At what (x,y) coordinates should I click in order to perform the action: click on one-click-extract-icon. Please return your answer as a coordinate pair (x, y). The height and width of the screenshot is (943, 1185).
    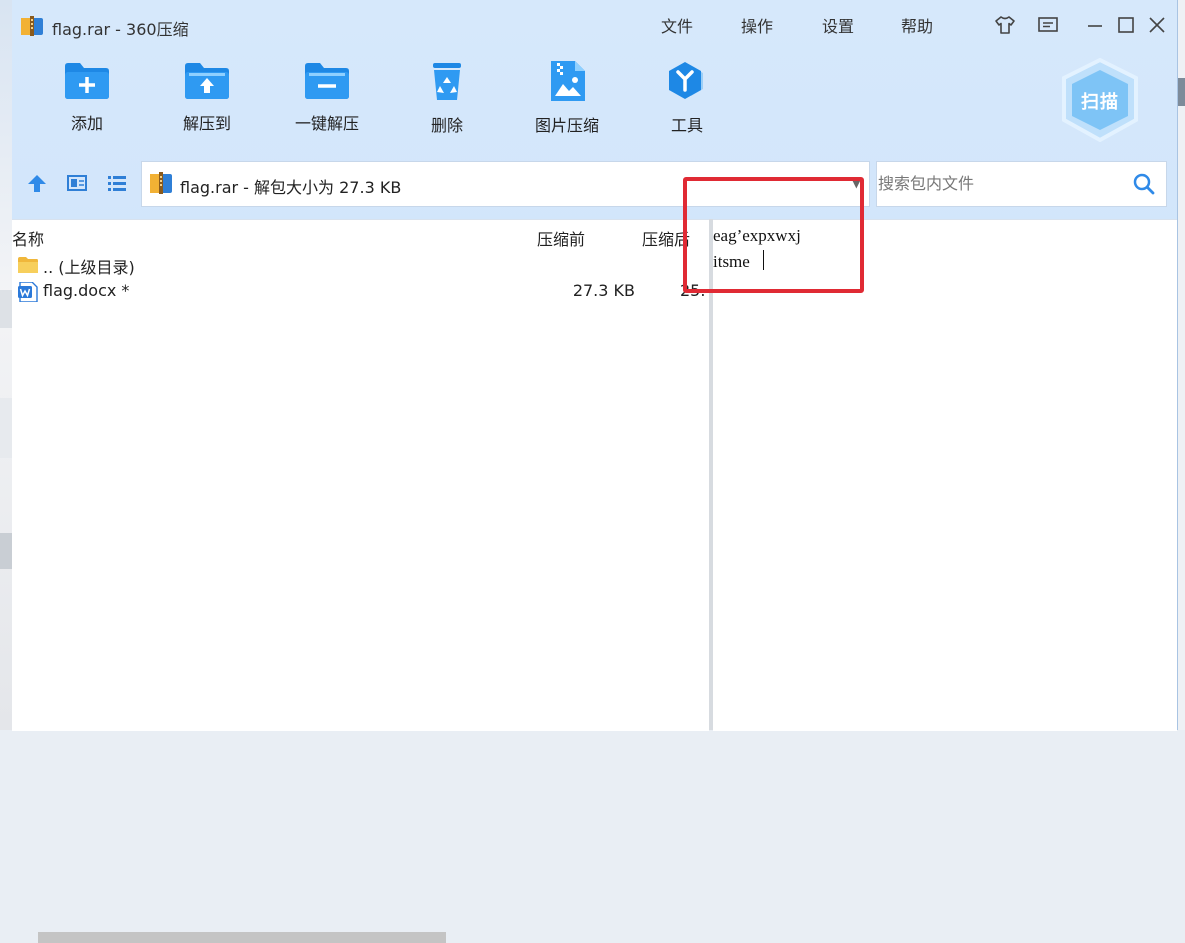
    Looking at the image, I should click on (327, 81).